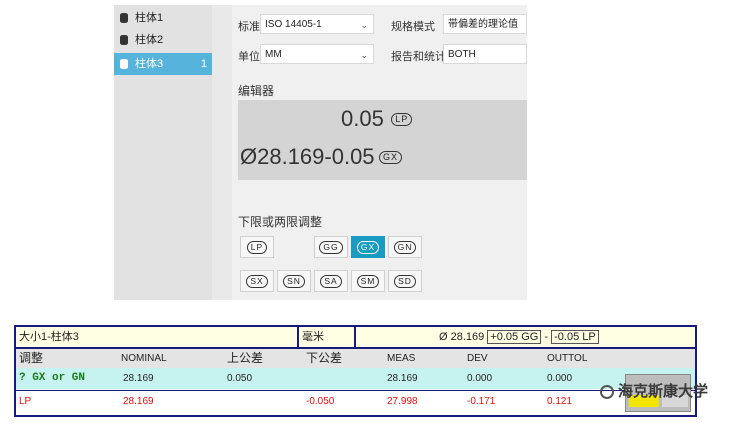 This screenshot has height=425, width=742. Describe the element at coordinates (52, 378) in the screenshot. I see `cell-adjust: ? GX or GN` at that location.